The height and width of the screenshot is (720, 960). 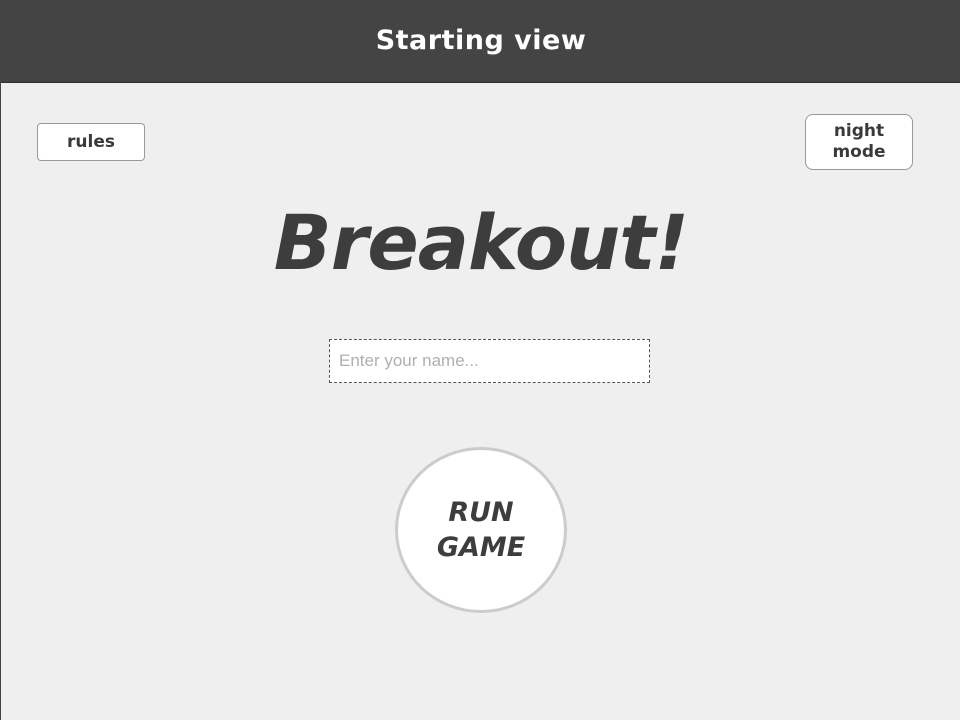 I want to click on player-name-input, so click(x=489, y=361).